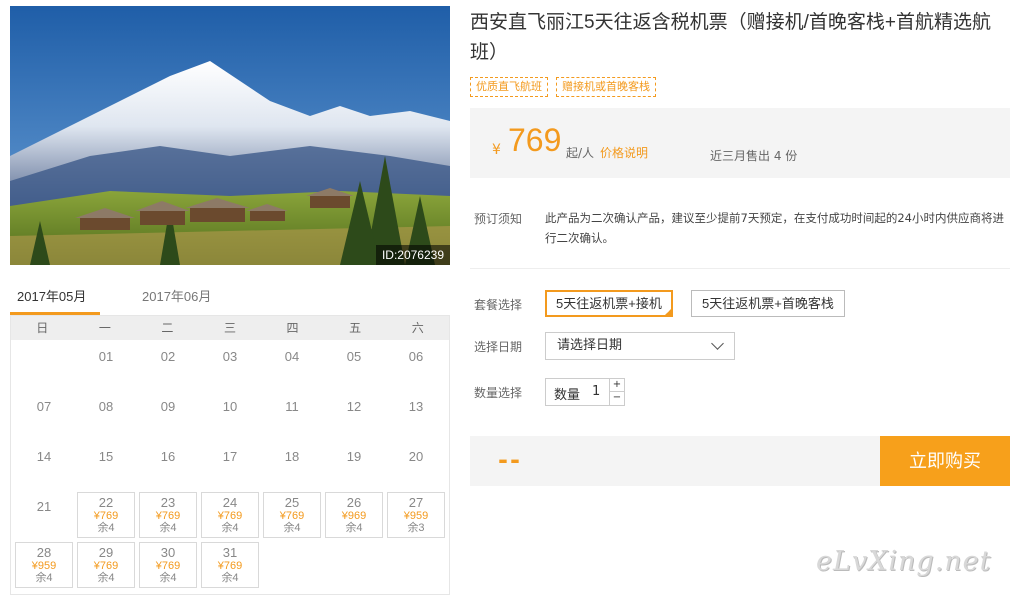 This screenshot has width=1023, height=598. Describe the element at coordinates (580, 153) in the screenshot. I see `price-unit: 起/人` at that location.